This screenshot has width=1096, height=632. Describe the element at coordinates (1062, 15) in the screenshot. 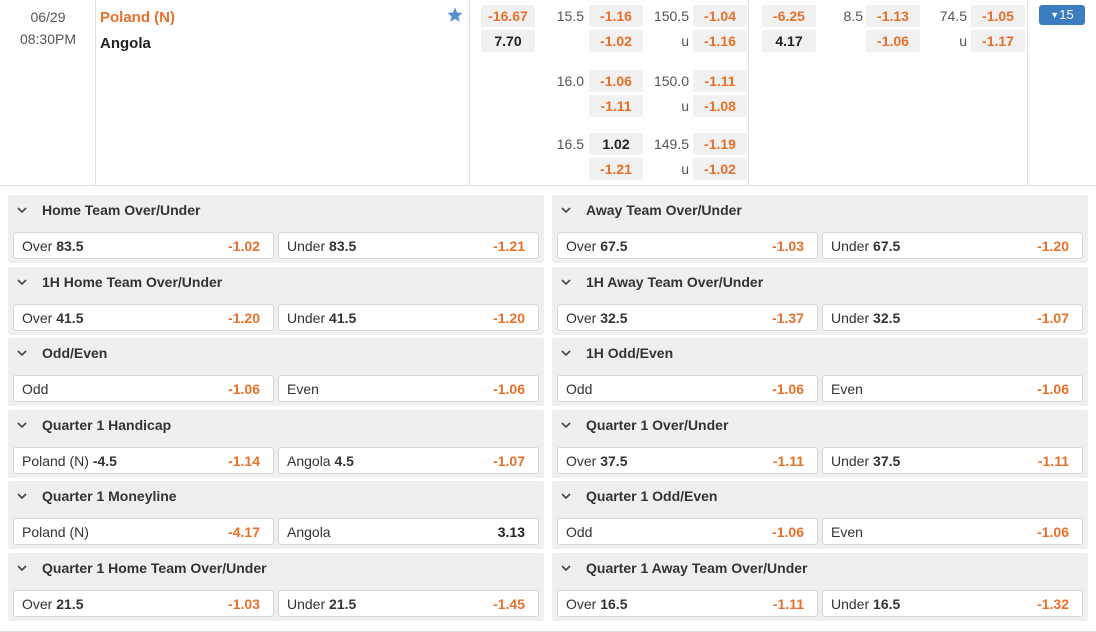

I see `more-markets-button: ▼15` at that location.